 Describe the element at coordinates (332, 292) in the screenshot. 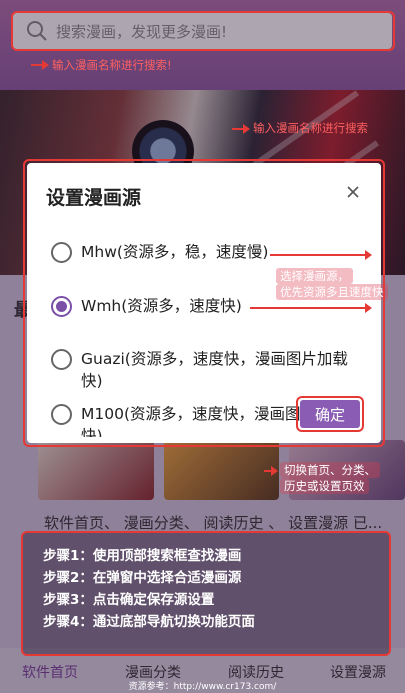

I see `source-annotation-2: 优先资源多且速度快` at that location.